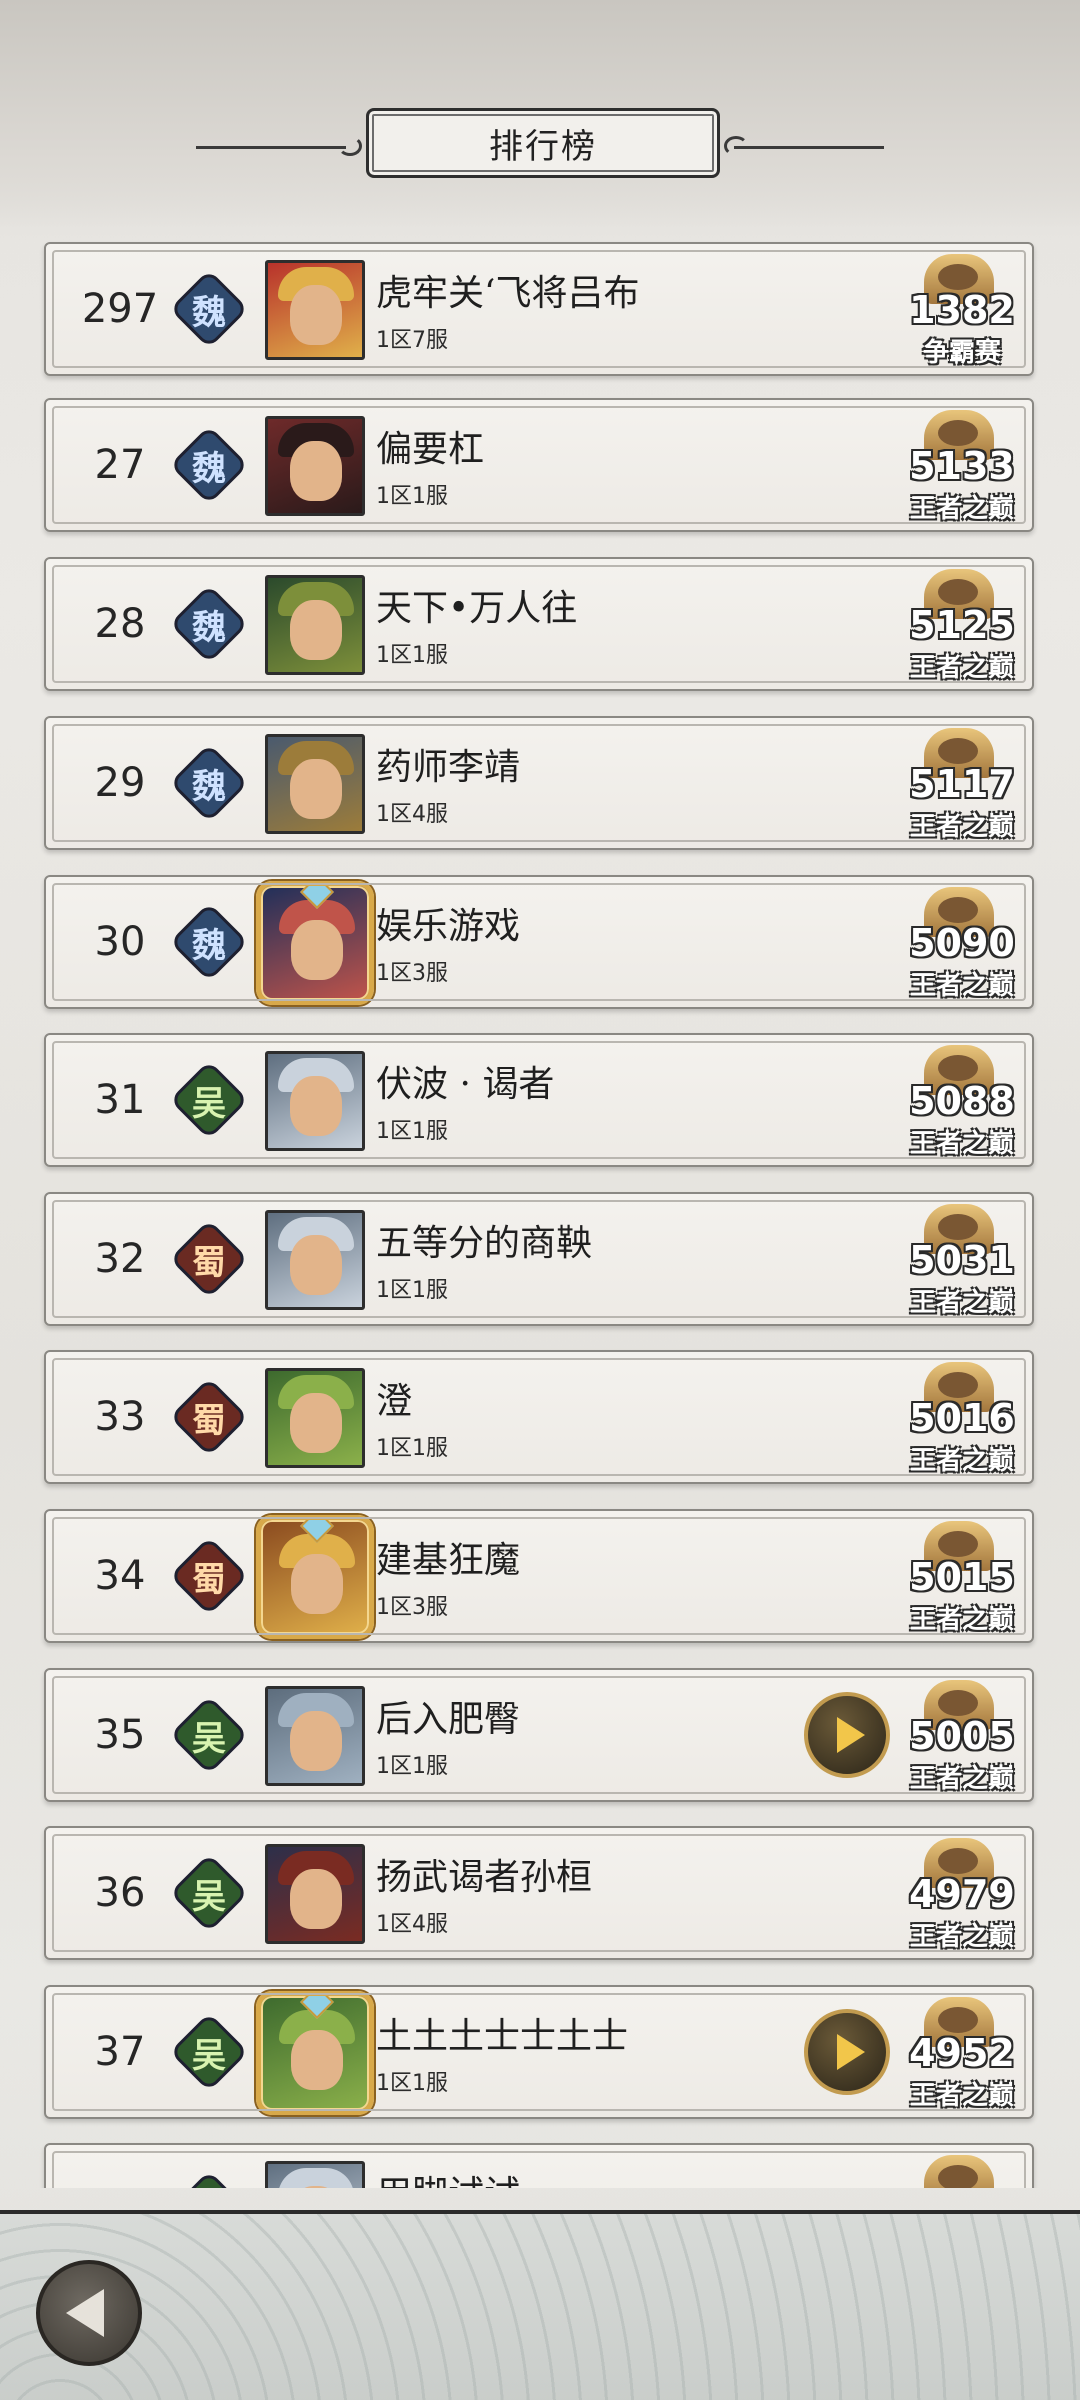  Describe the element at coordinates (120, 1735) in the screenshot. I see `rank-number: 35` at that location.